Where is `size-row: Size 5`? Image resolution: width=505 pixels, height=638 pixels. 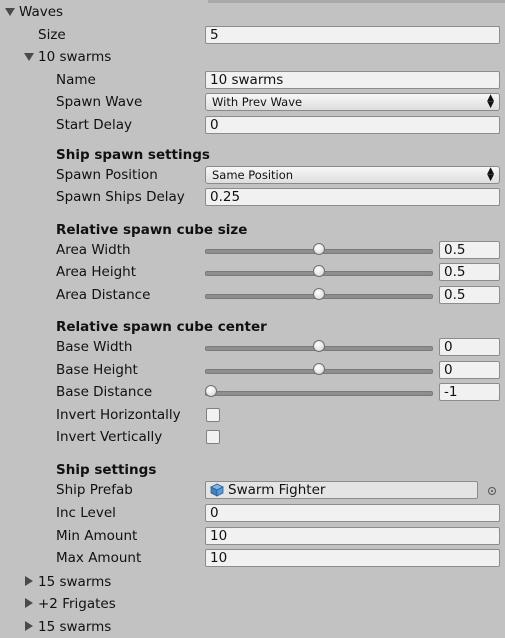 size-row: Size 5 is located at coordinates (252, 35).